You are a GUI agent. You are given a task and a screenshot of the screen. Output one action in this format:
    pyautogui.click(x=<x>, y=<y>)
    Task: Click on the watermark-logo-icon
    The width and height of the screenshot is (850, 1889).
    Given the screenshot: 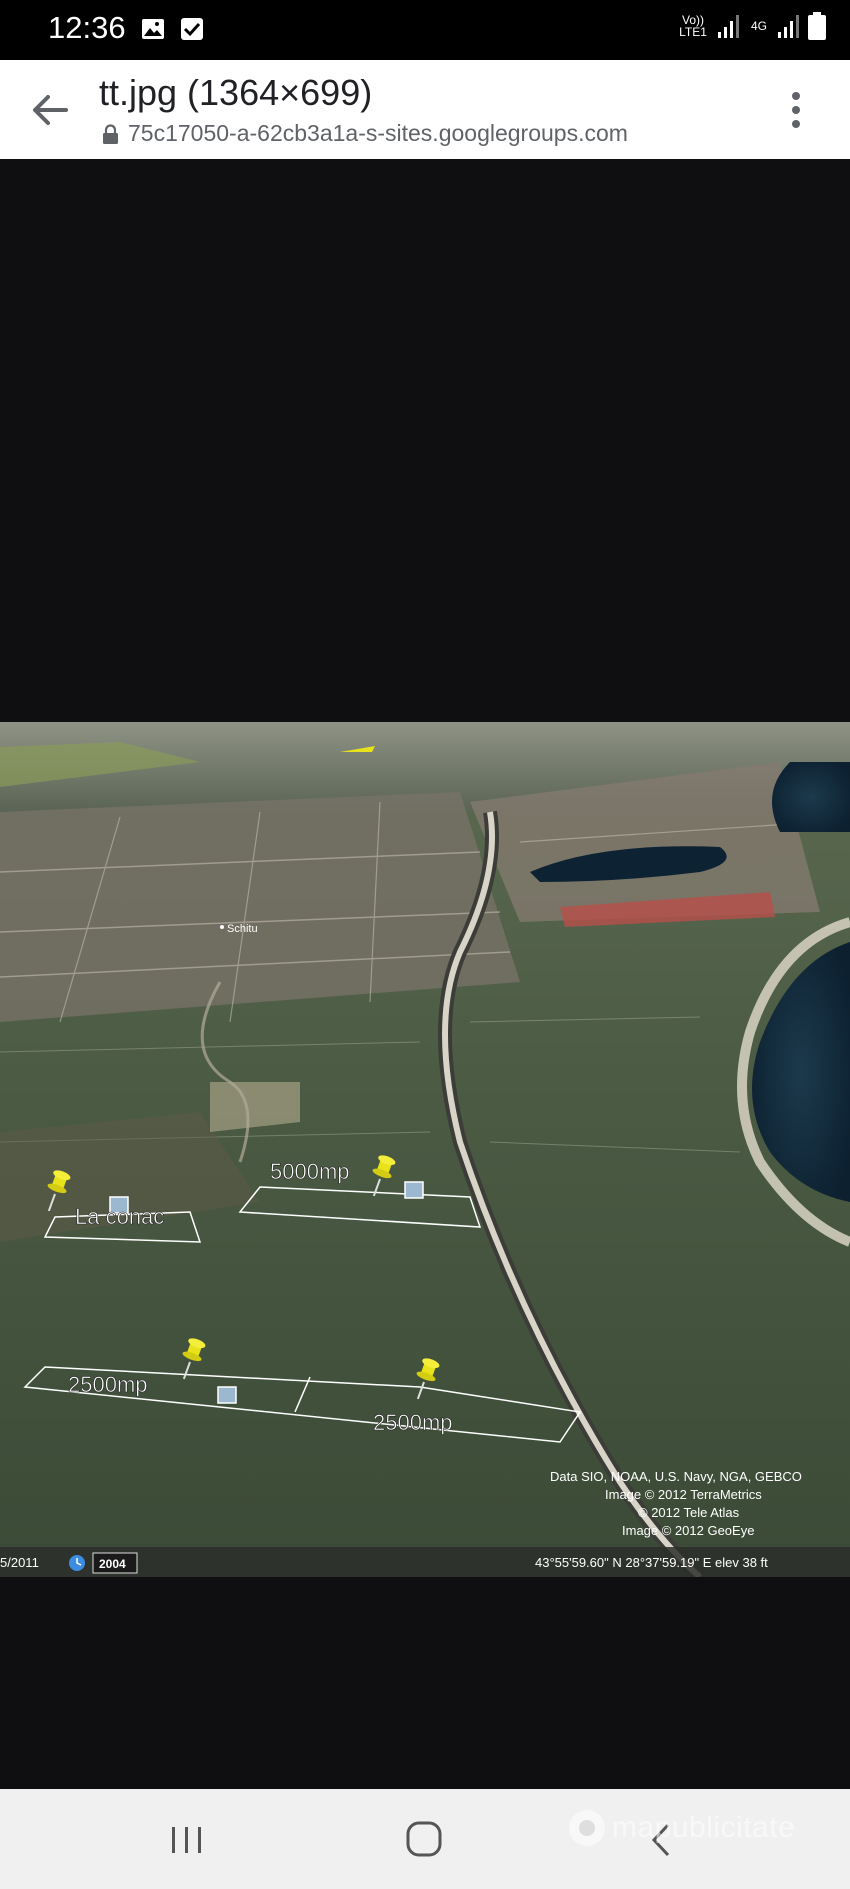 What is the action you would take?
    pyautogui.click(x=587, y=1828)
    